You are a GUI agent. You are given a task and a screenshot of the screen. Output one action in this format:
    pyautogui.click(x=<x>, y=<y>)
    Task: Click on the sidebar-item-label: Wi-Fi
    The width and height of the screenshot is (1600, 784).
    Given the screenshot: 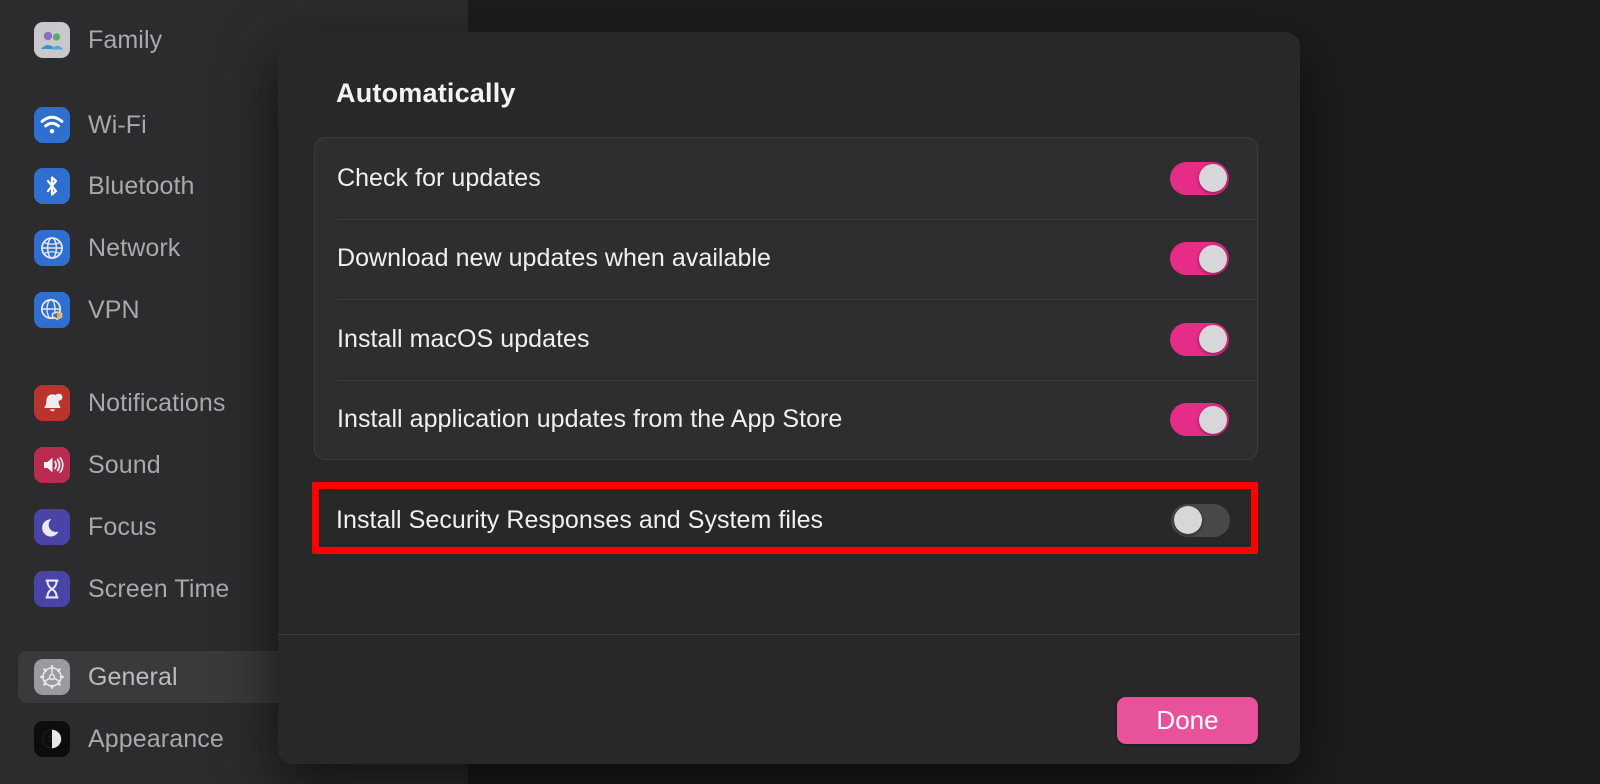 What is the action you would take?
    pyautogui.click(x=117, y=124)
    